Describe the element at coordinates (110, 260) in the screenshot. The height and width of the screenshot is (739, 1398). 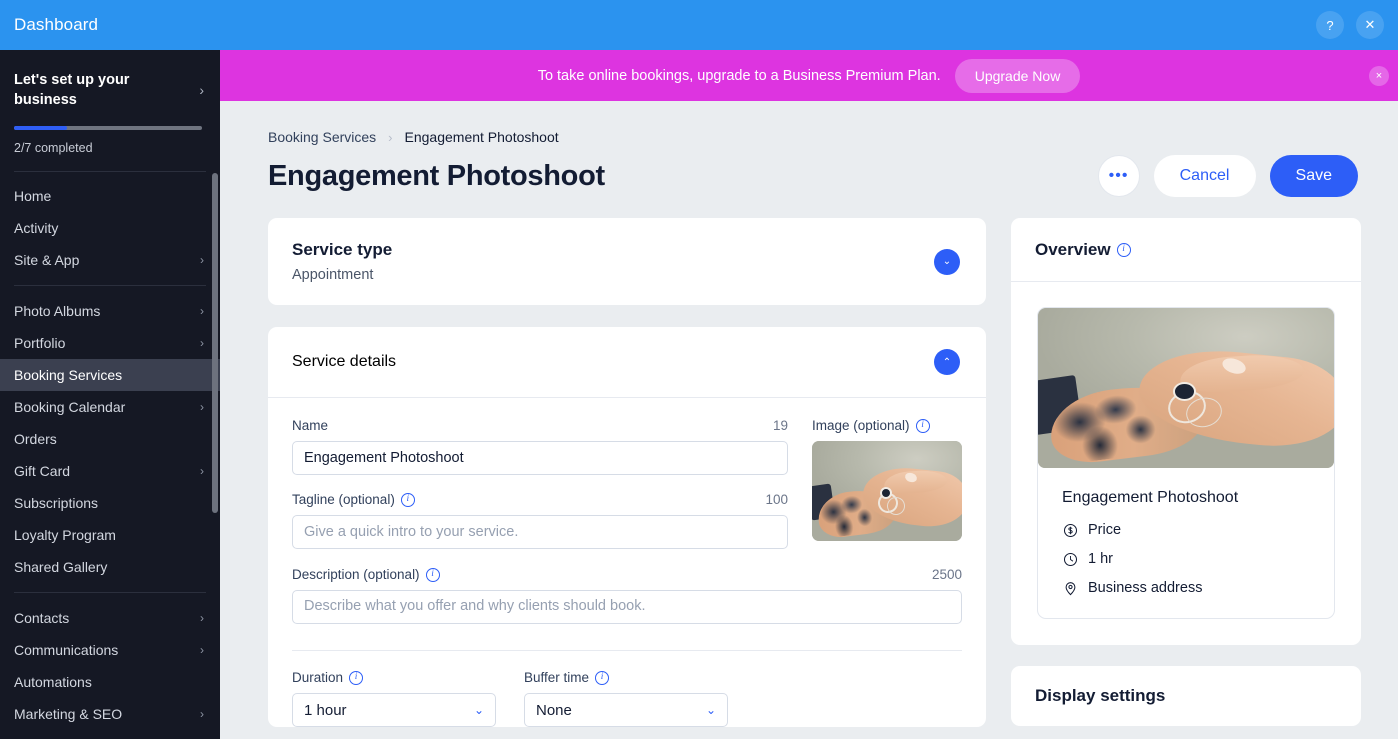
I see `sidebar-item-site-and-app: Site & App ›` at that location.